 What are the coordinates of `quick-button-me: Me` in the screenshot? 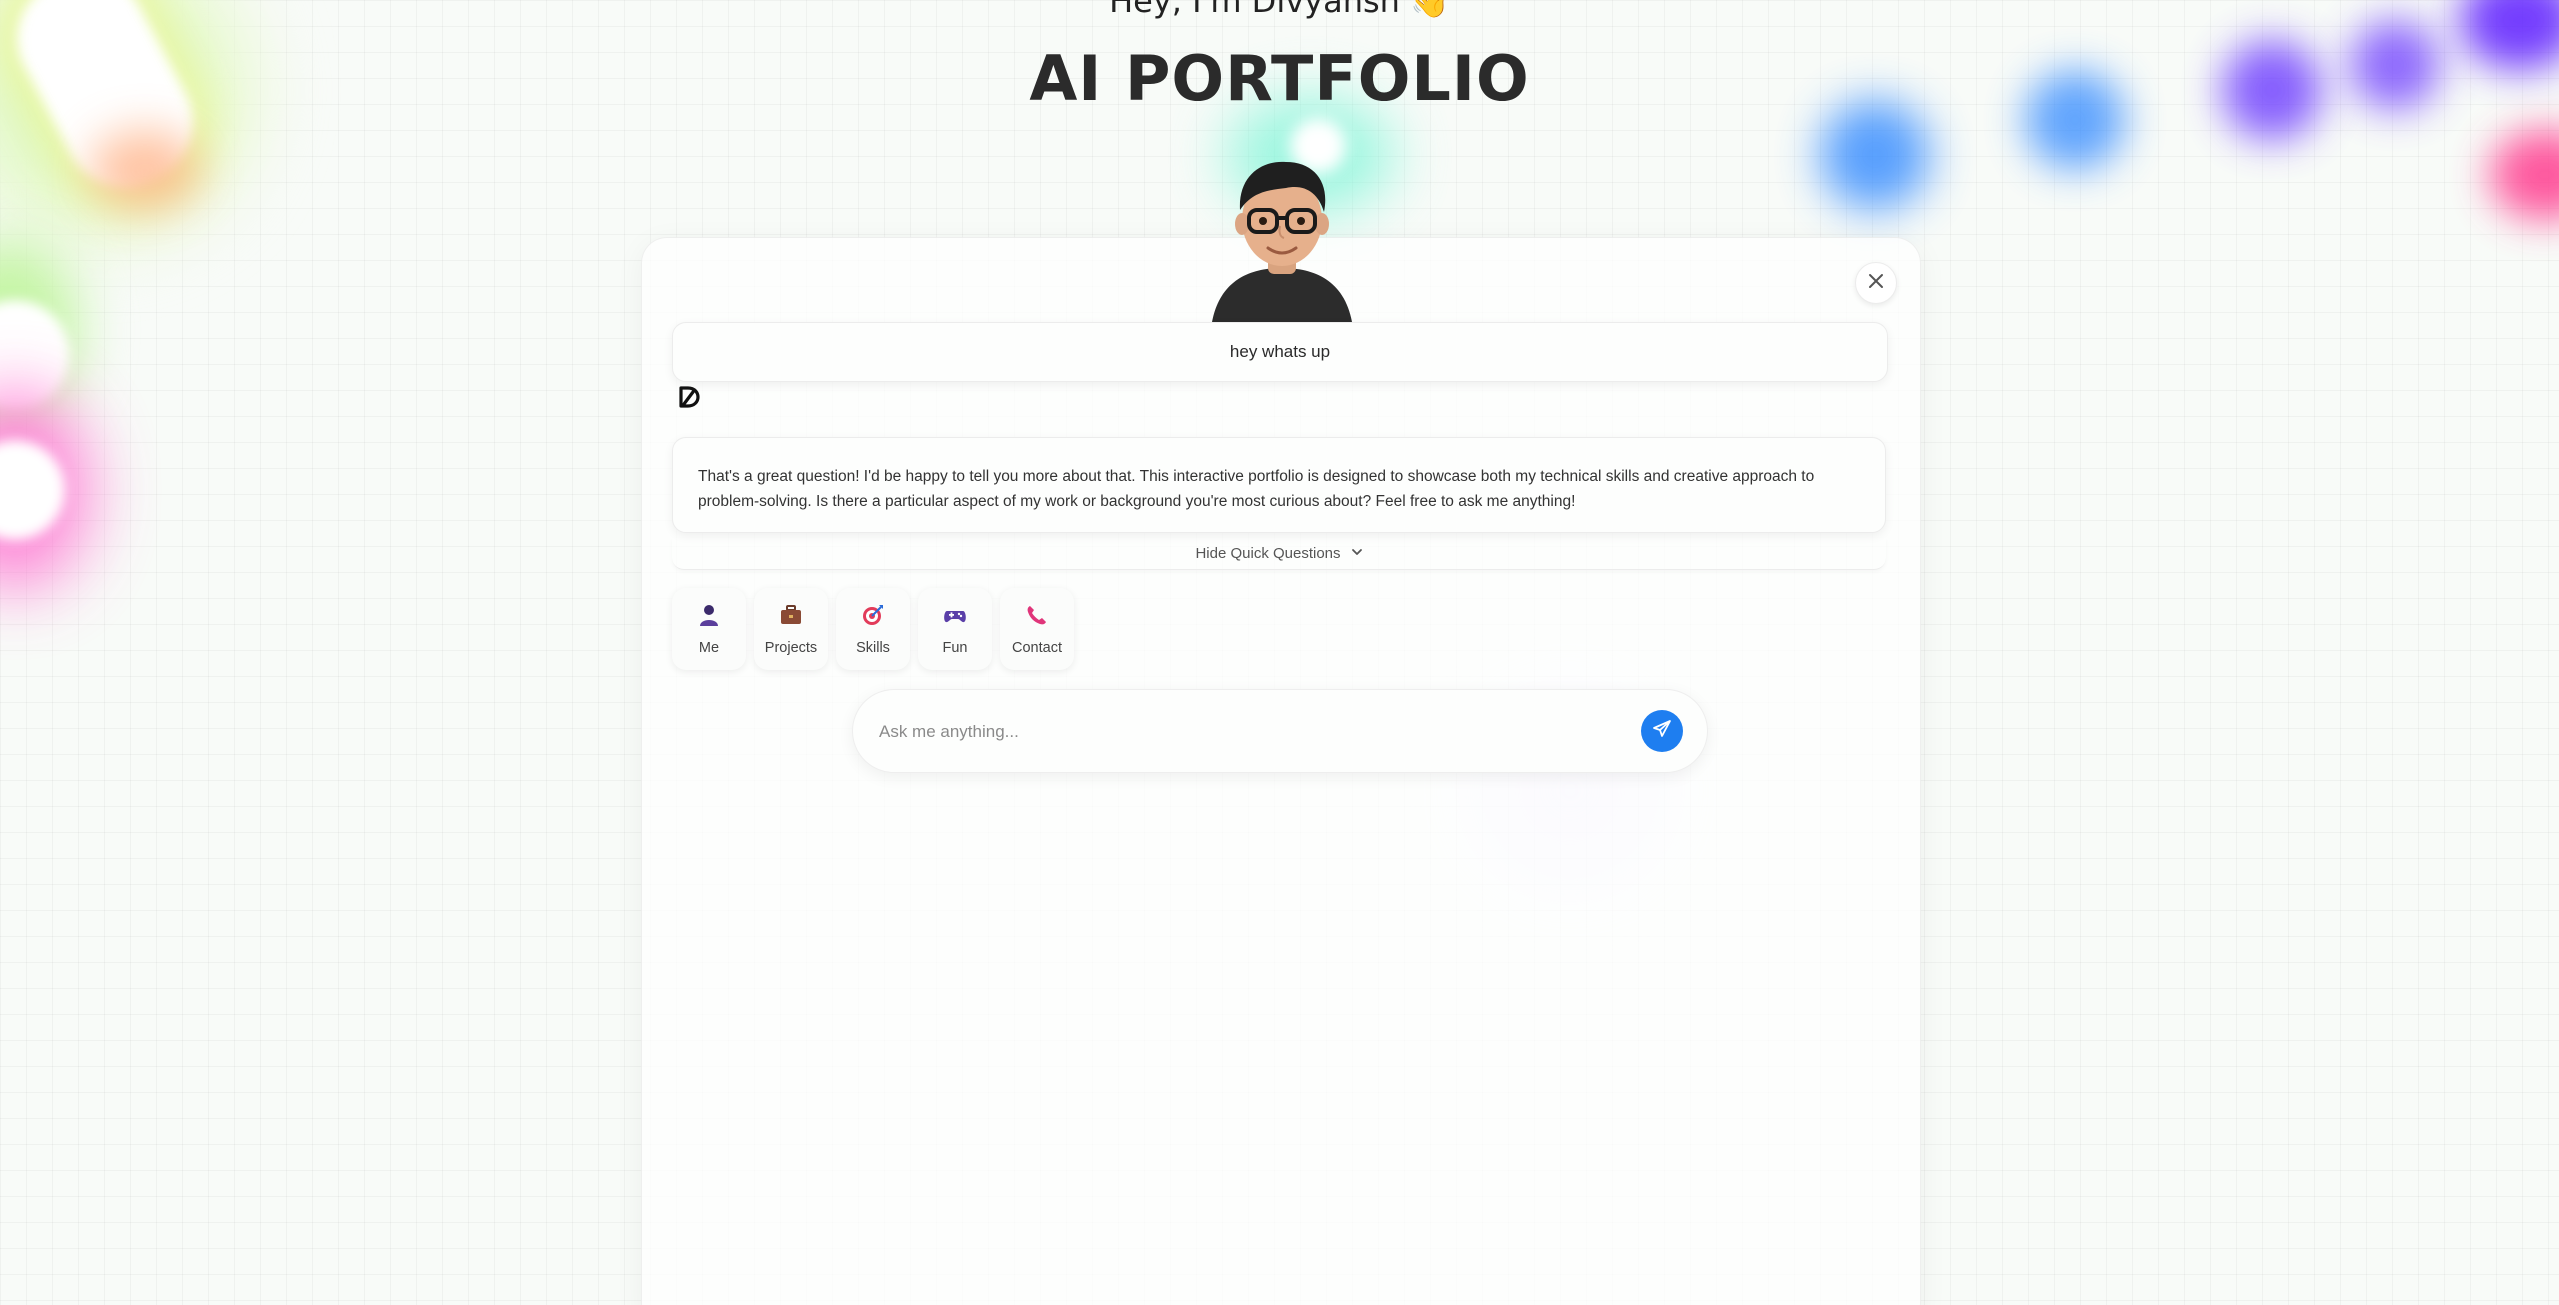 It's located at (709, 629).